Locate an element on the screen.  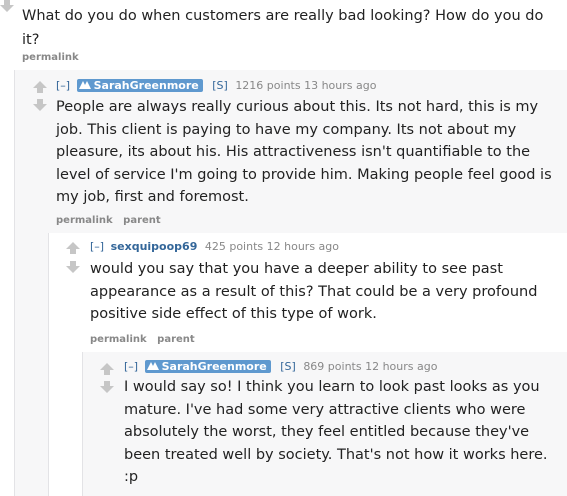
comment-tagline: [–] sexquipoop69 425 points 12 hours ago is located at coordinates (214, 246).